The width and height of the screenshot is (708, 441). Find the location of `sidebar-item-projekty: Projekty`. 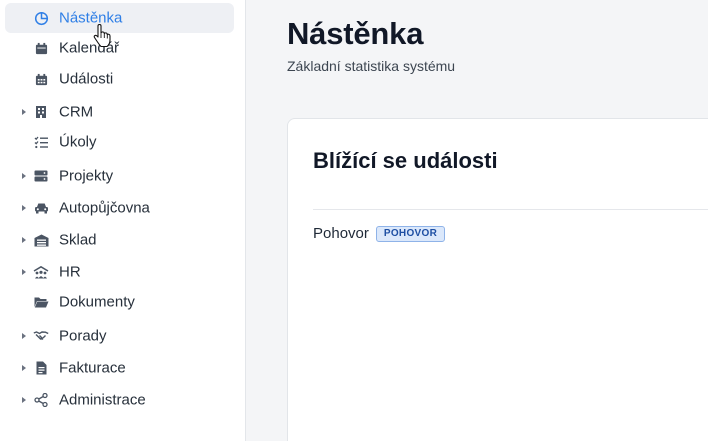

sidebar-item-projekty: Projekty is located at coordinates (119, 176).